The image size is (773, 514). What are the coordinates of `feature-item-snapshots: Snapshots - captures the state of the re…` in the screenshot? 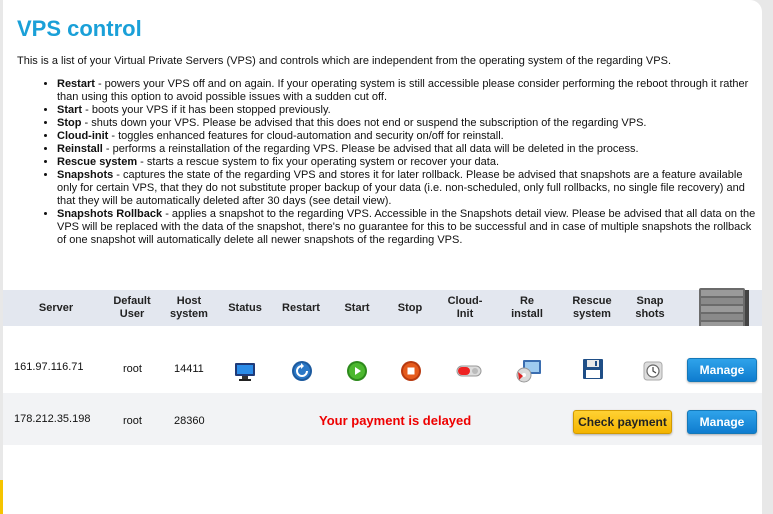 It's located at (407, 188).